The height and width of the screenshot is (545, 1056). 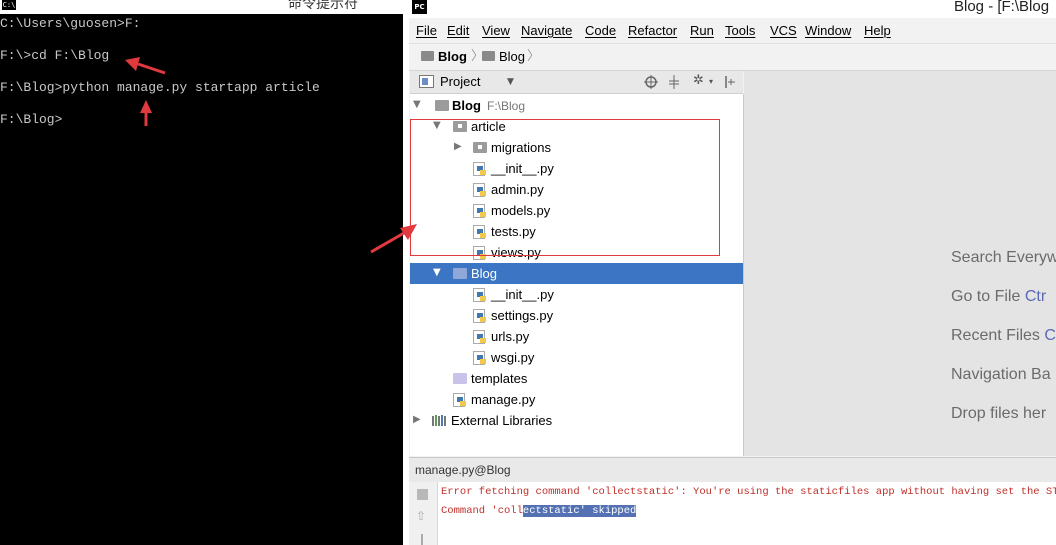 What do you see at coordinates (732, 57) in the screenshot?
I see `breadcrumb: Blog 〉 Blog 〉` at bounding box center [732, 57].